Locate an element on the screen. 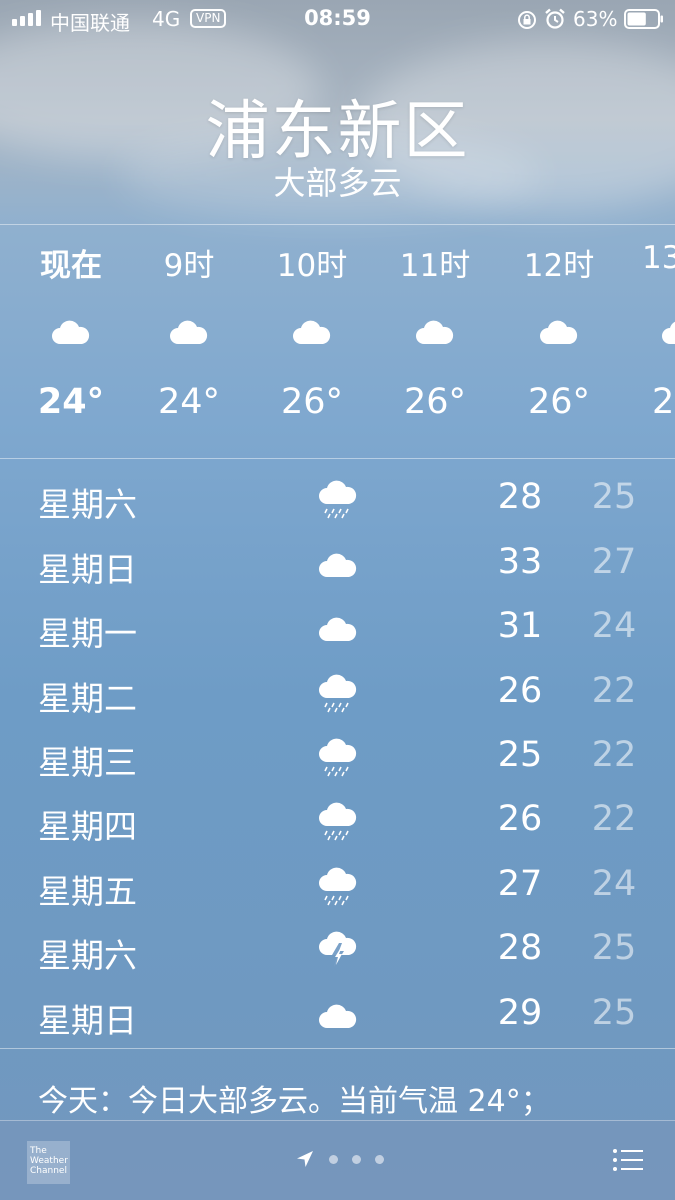 Image resolution: width=675 pixels, height=1200 pixels. low-temperature: 27 is located at coordinates (614, 562).